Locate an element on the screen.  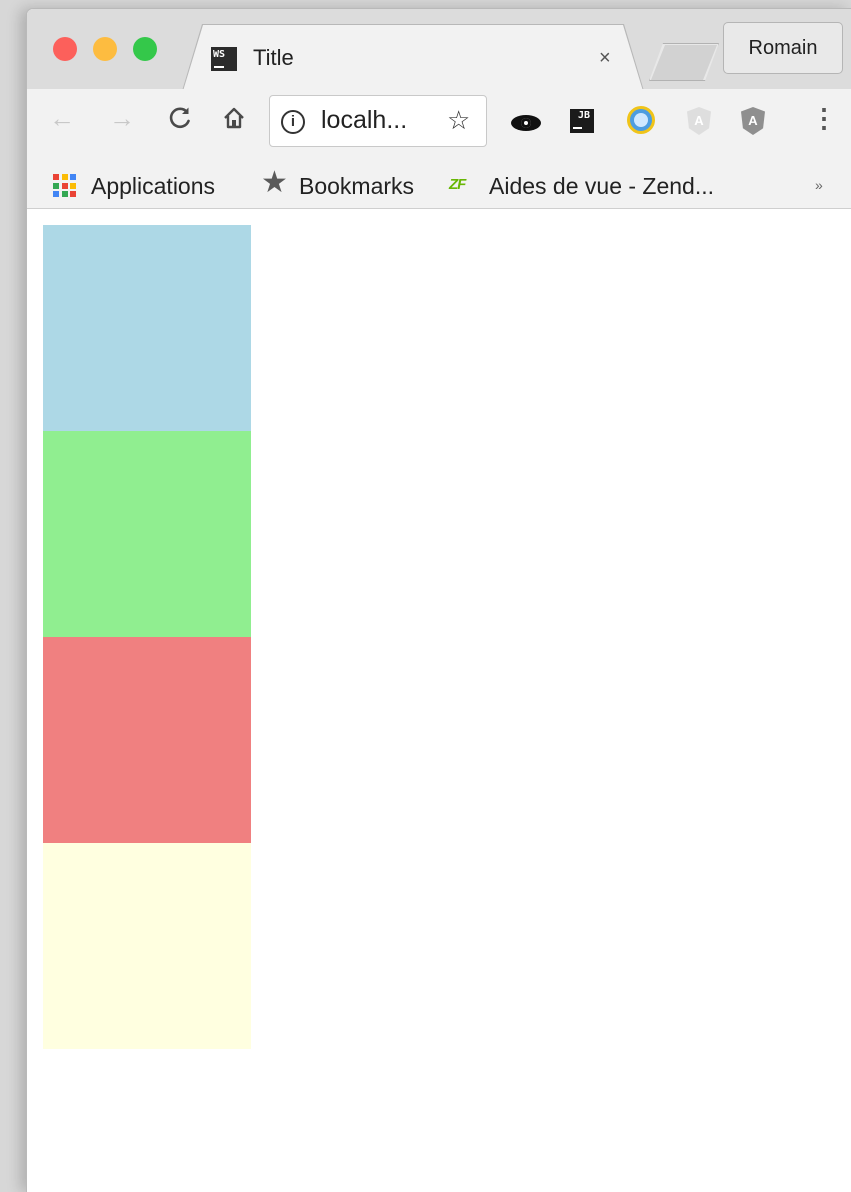
alarm-clock-extension-icon is located at coordinates (641, 120).